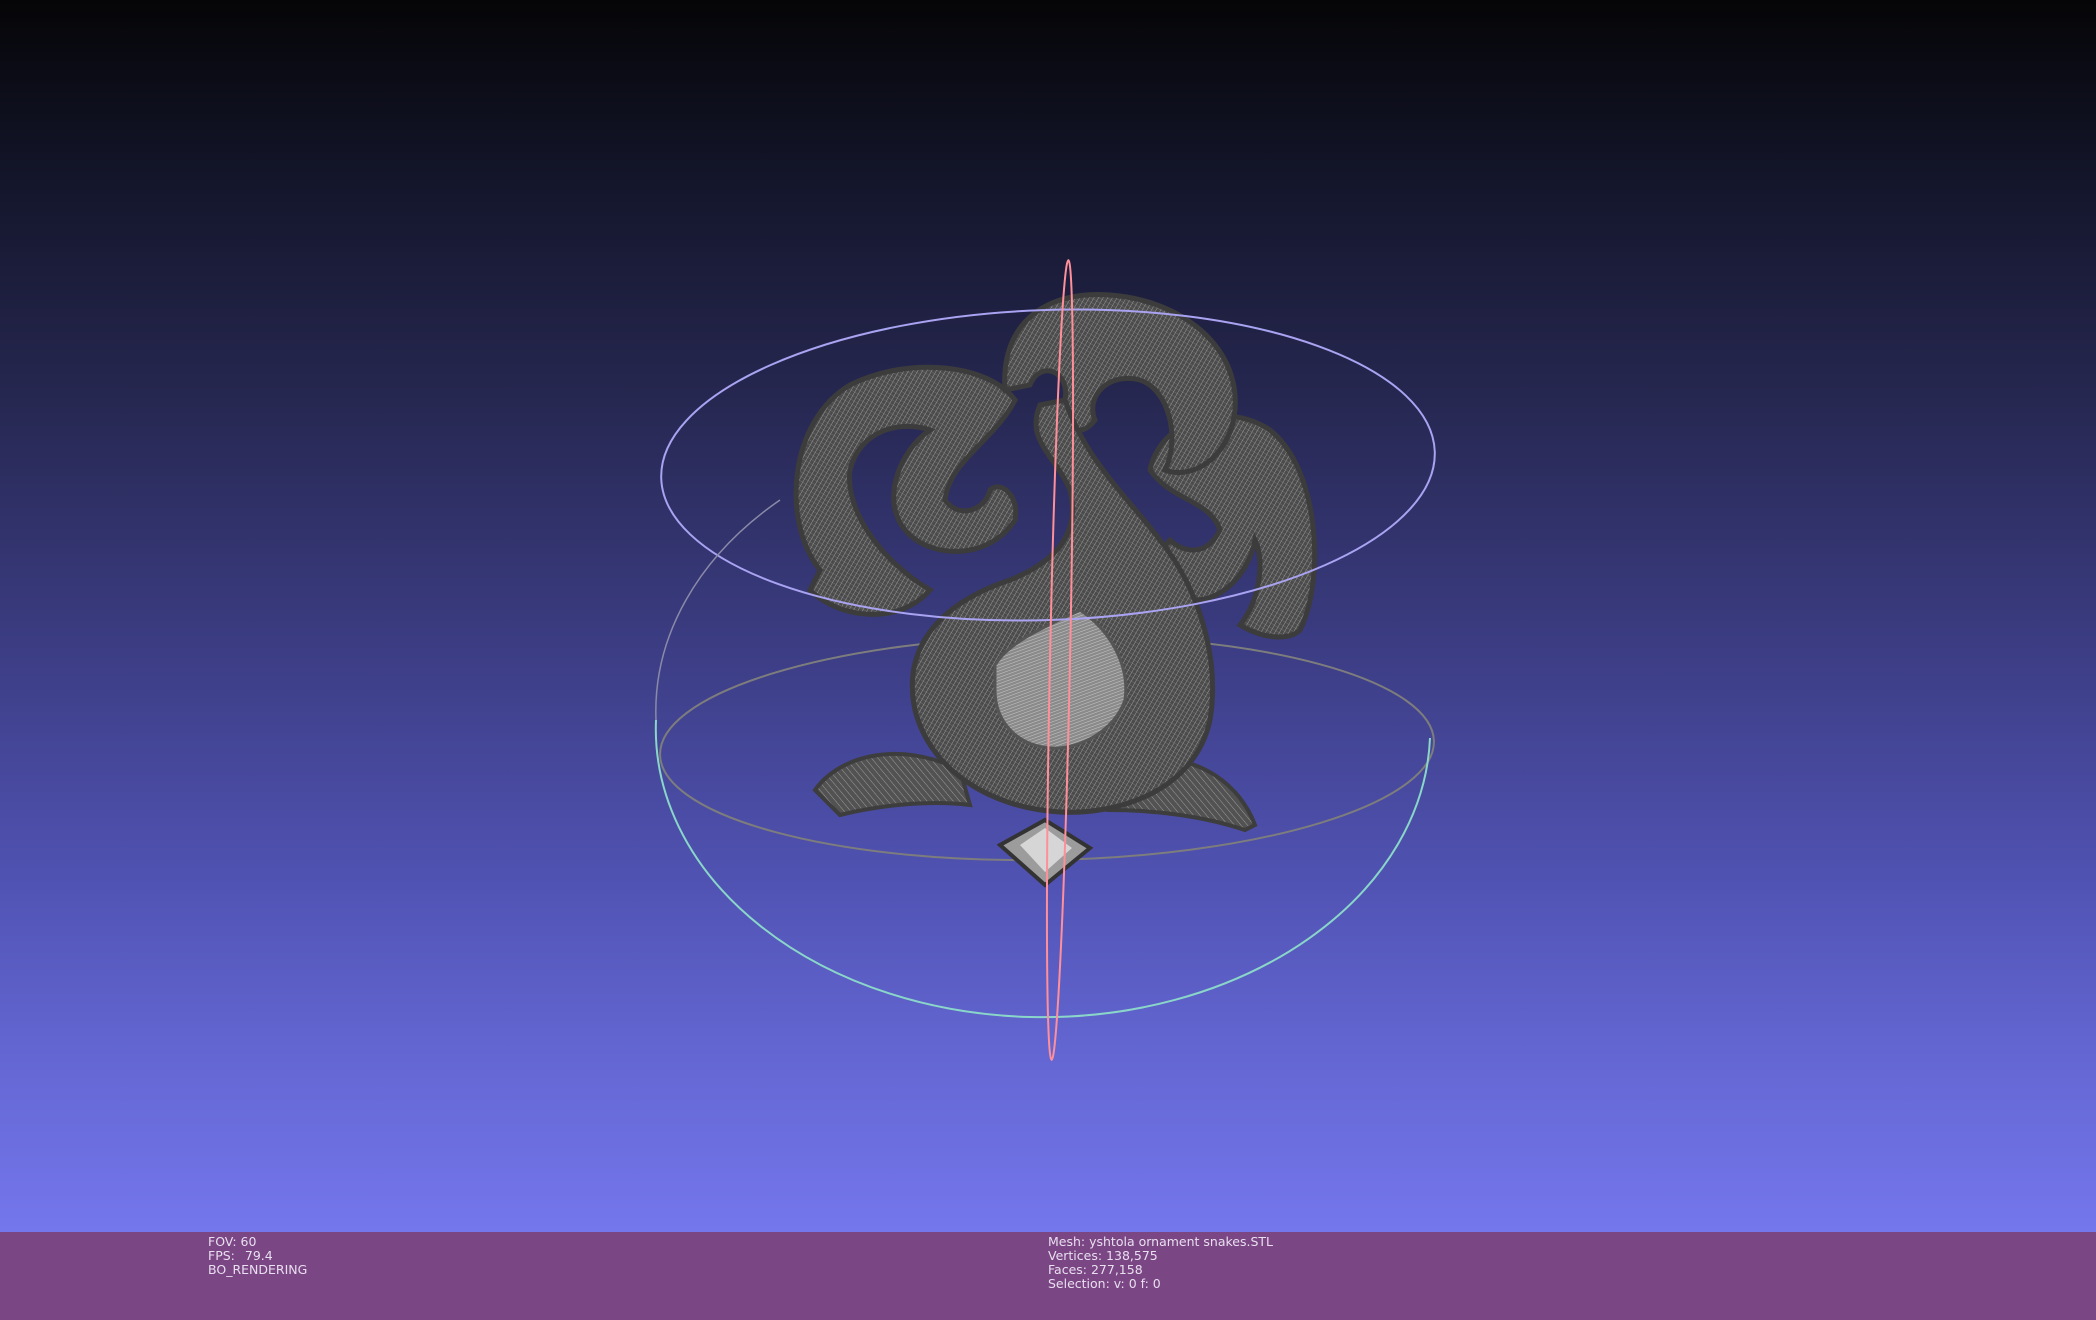 This screenshot has height=1320, width=2096. What do you see at coordinates (232, 1241) in the screenshot?
I see `fov-readout: FOV: 60` at bounding box center [232, 1241].